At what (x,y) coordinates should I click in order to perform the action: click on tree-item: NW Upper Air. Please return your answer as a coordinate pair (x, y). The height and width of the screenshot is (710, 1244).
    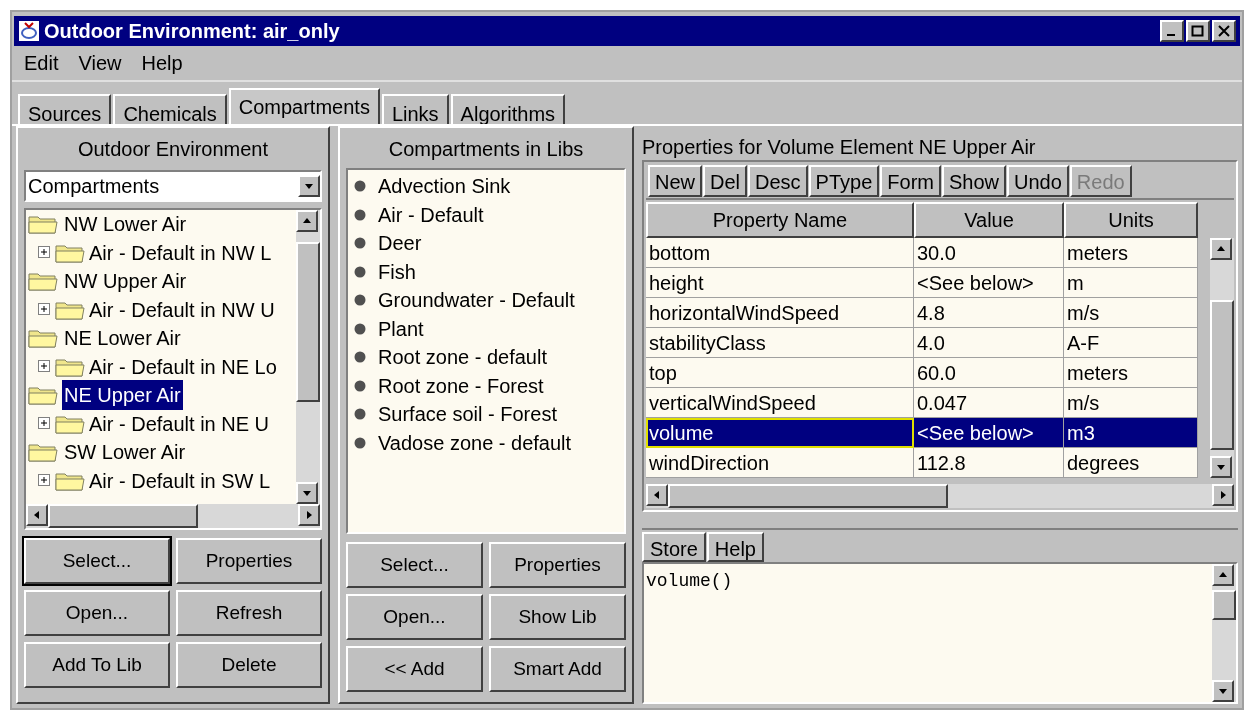
    Looking at the image, I should click on (125, 281).